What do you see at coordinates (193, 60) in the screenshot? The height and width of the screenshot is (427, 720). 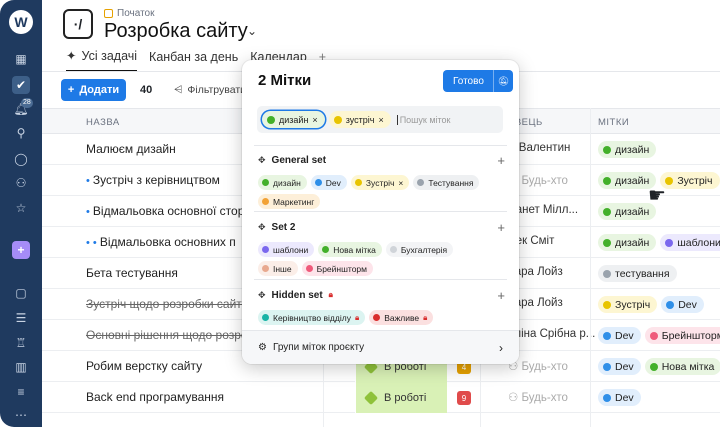 I see `tab-kanban: Канбан за день` at bounding box center [193, 60].